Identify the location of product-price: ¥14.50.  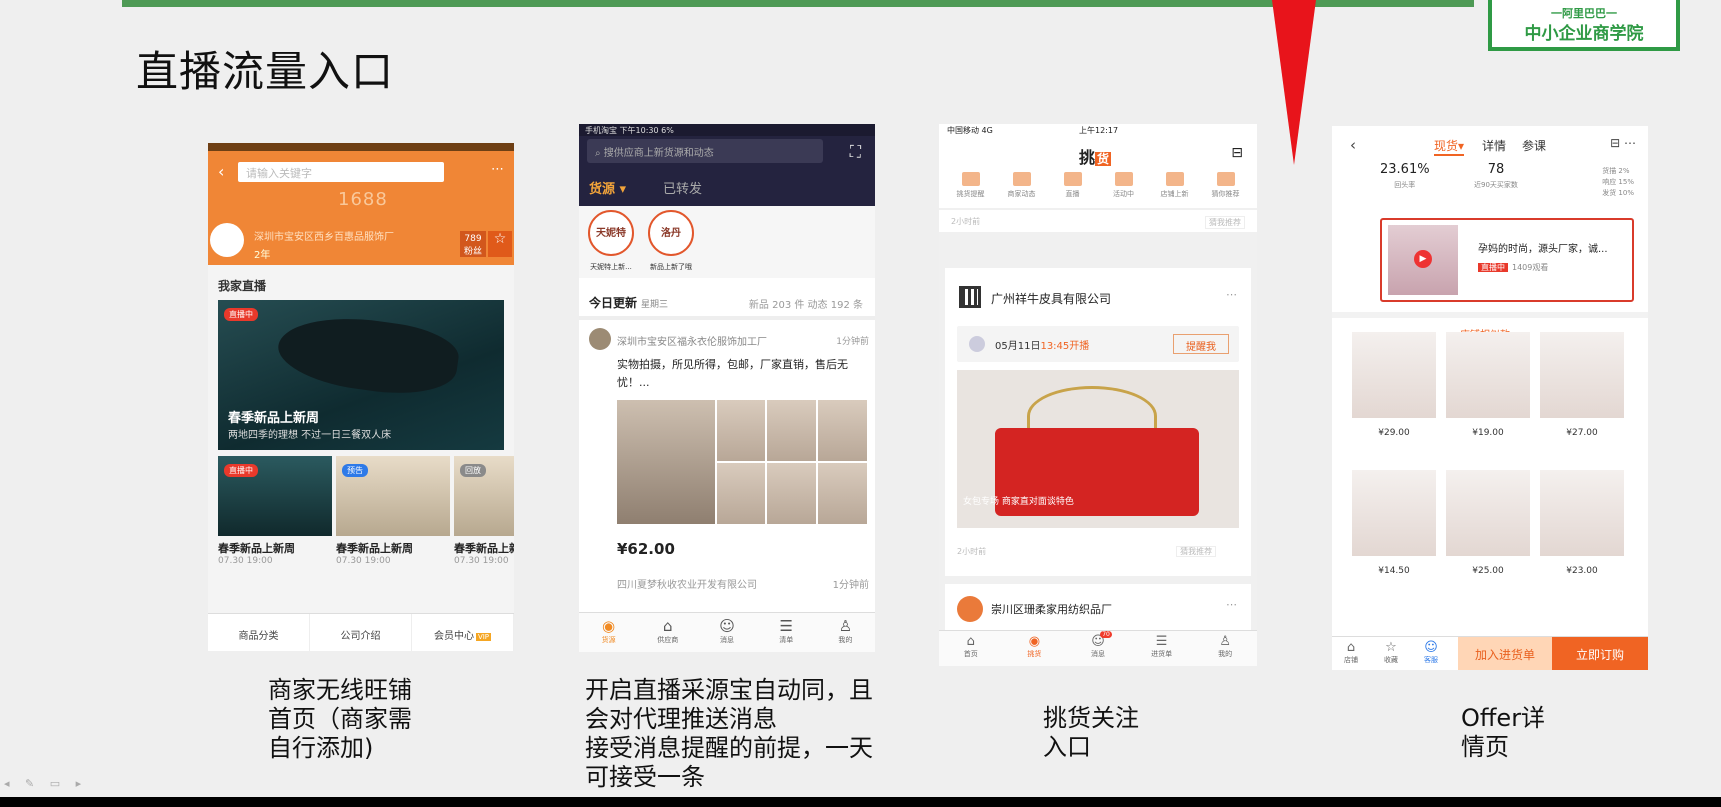
(1394, 571).